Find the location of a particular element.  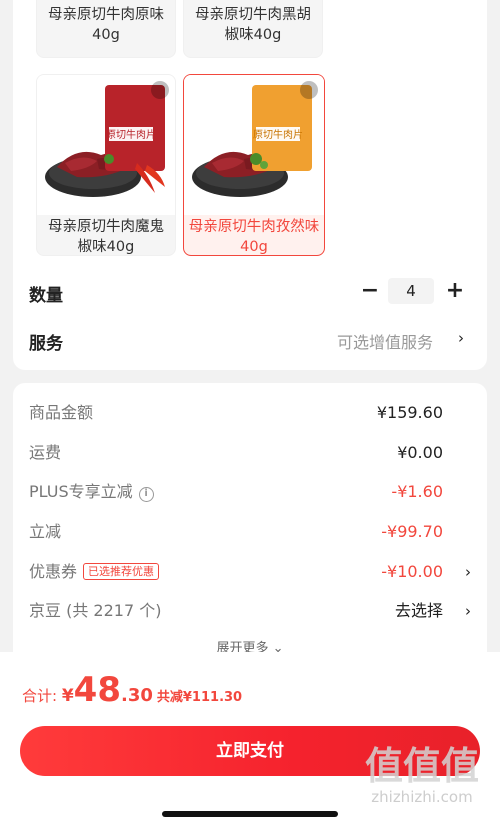

goods-amount-row: 商品金额 ¥159.60 is located at coordinates (250, 413).